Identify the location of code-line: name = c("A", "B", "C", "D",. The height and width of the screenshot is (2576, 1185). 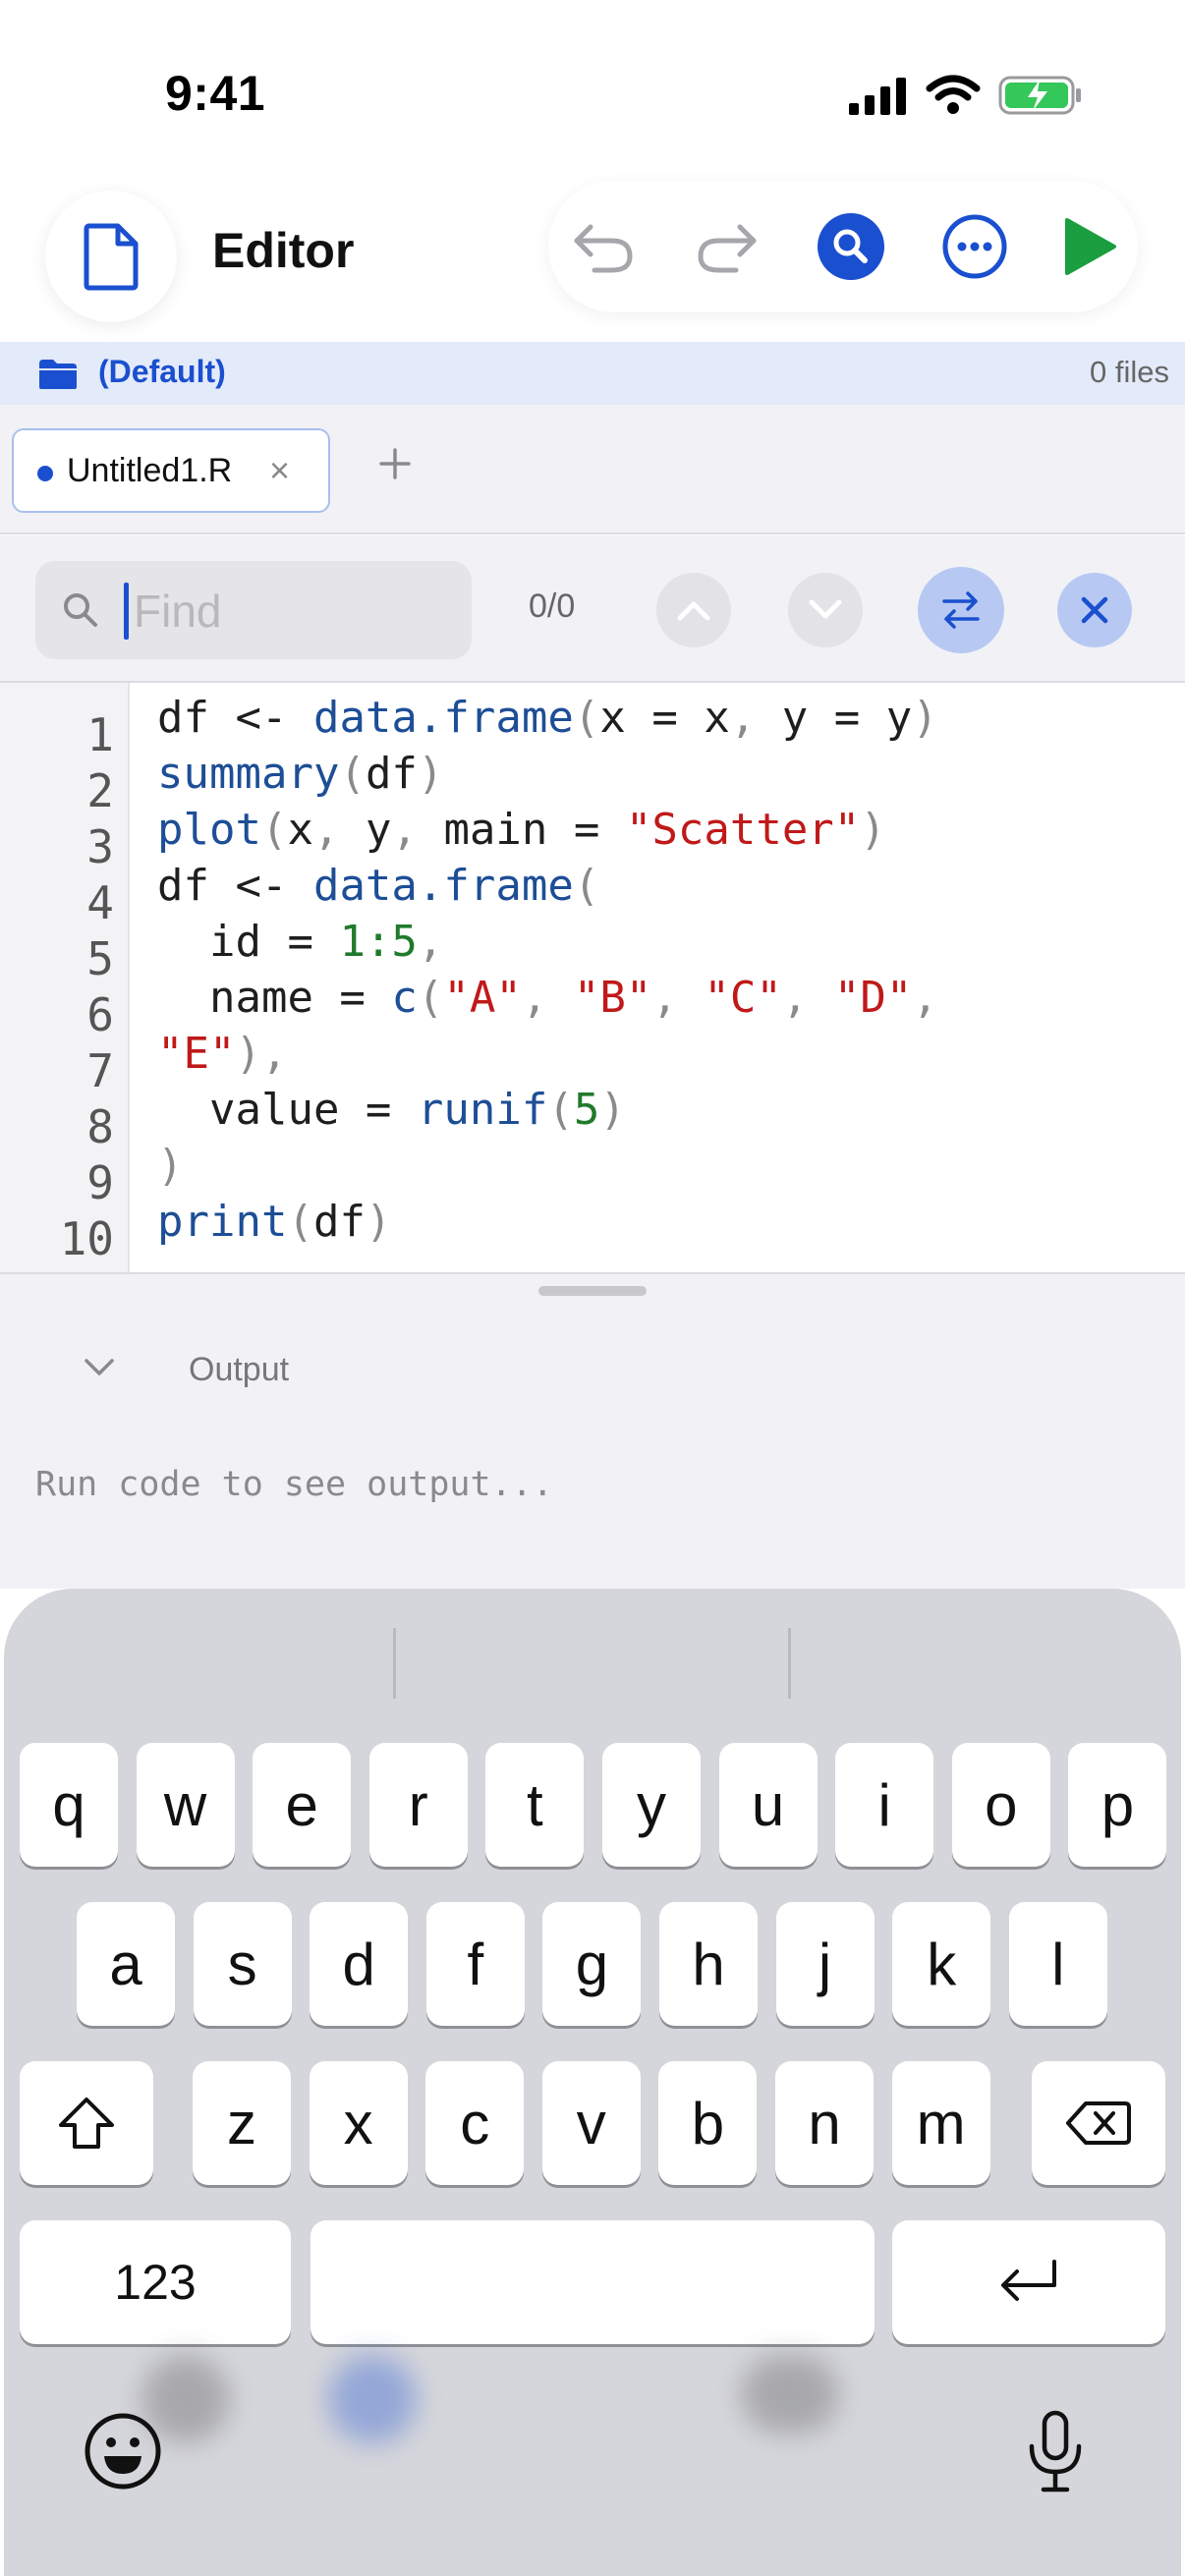
(548, 998).